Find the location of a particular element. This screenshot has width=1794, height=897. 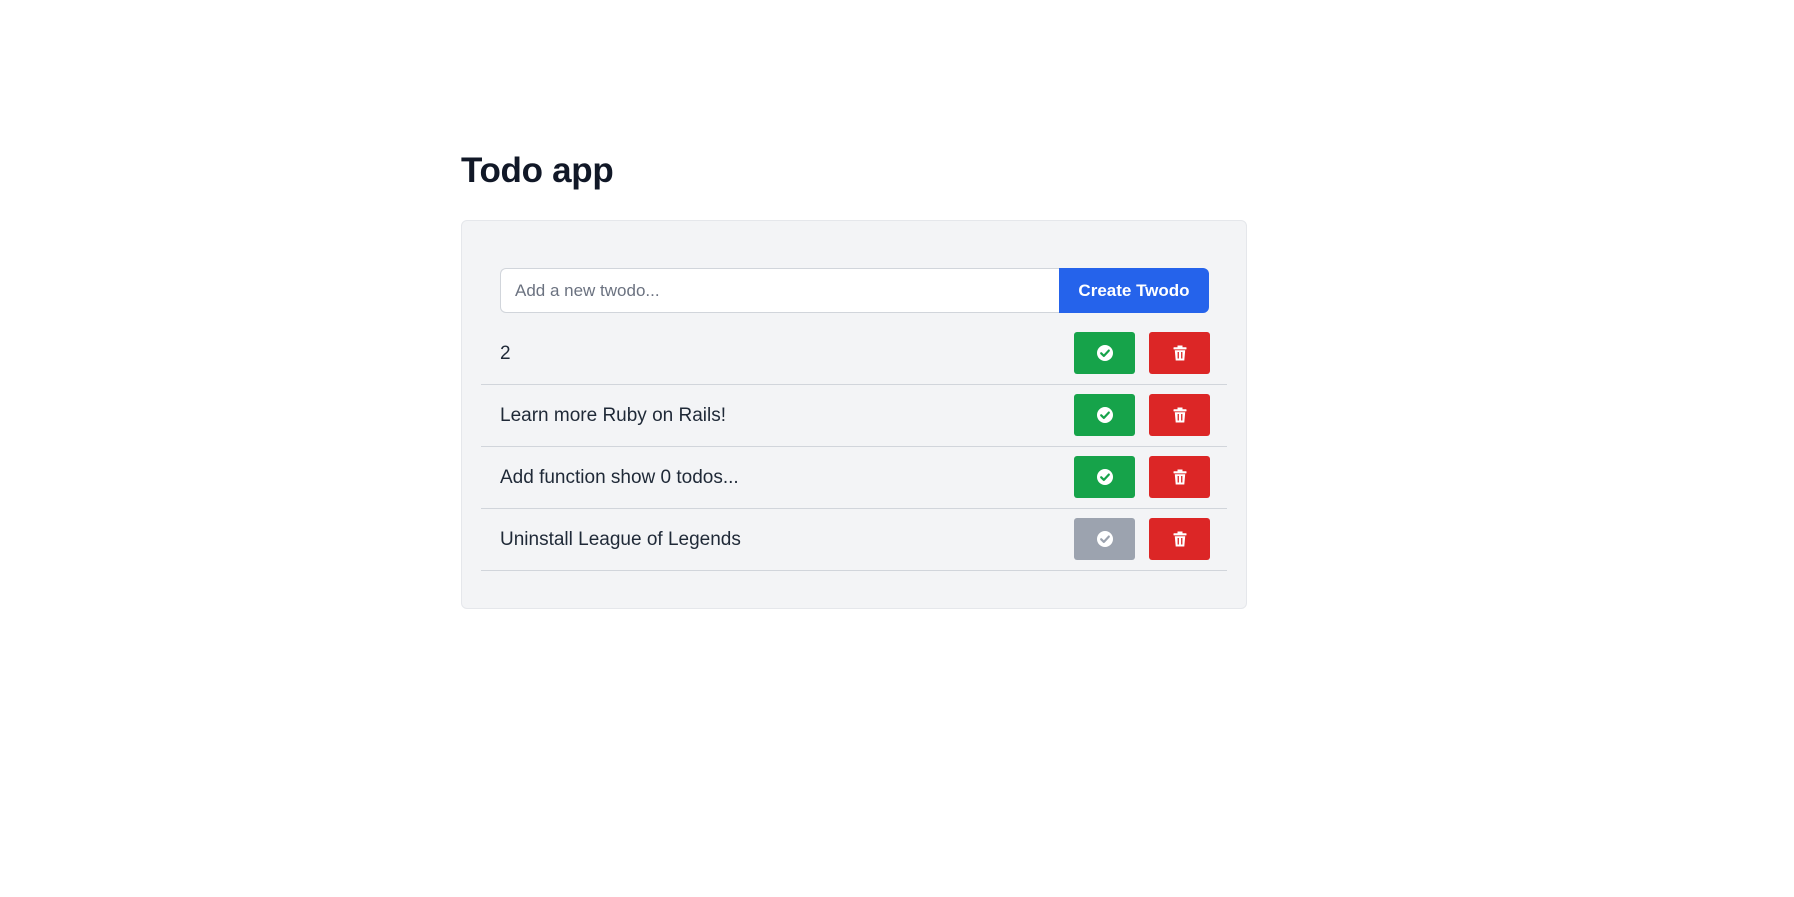

todo-text: Learn more Ruby on Rails! is located at coordinates (613, 415).